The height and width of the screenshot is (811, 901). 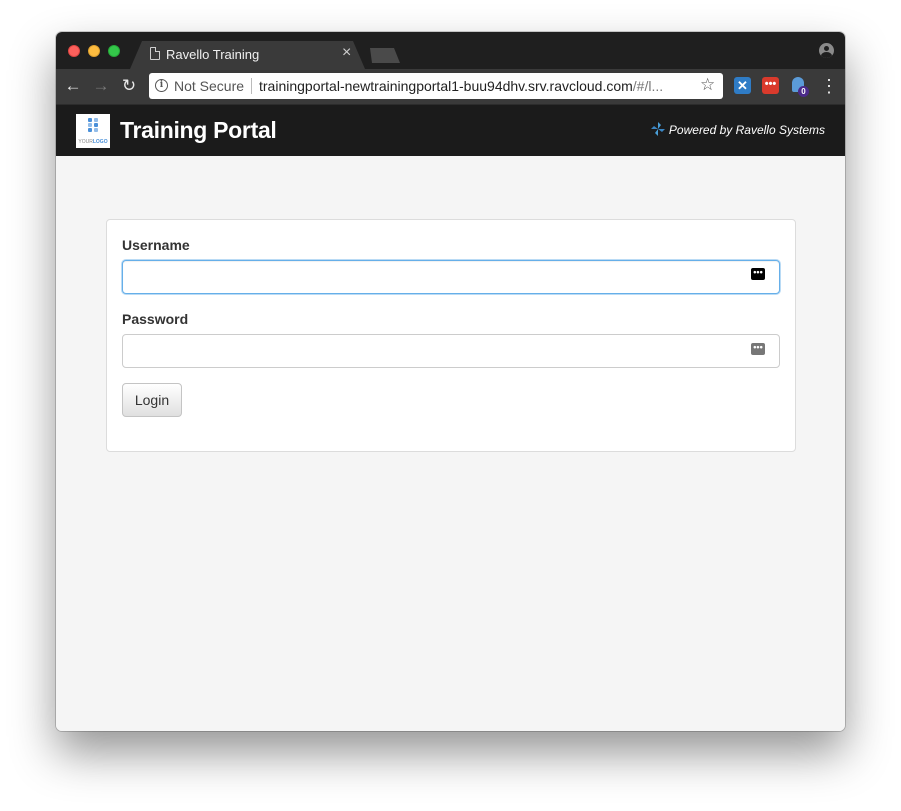 I want to click on username-label: Username, so click(x=156, y=245).